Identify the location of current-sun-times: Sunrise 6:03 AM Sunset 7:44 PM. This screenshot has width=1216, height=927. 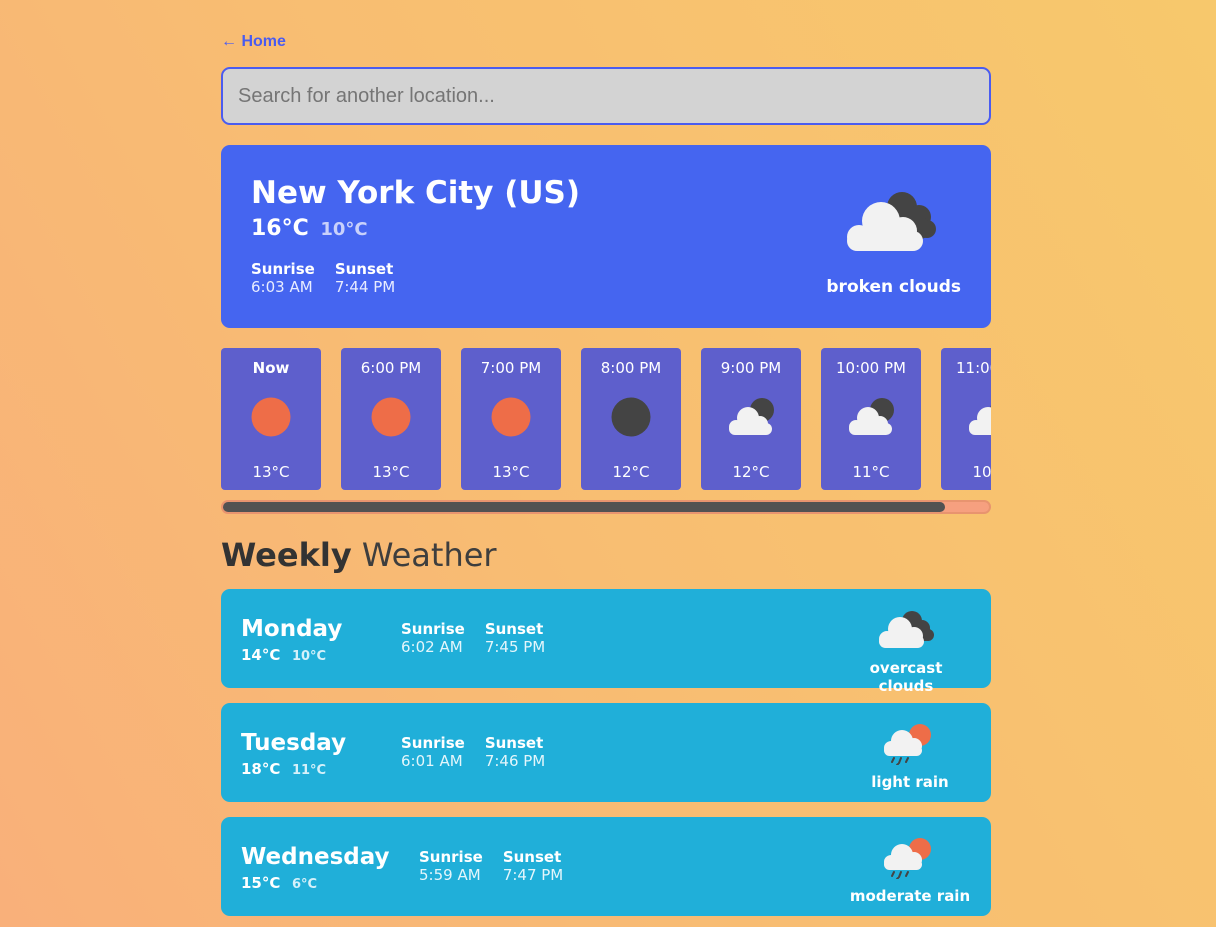
(323, 278).